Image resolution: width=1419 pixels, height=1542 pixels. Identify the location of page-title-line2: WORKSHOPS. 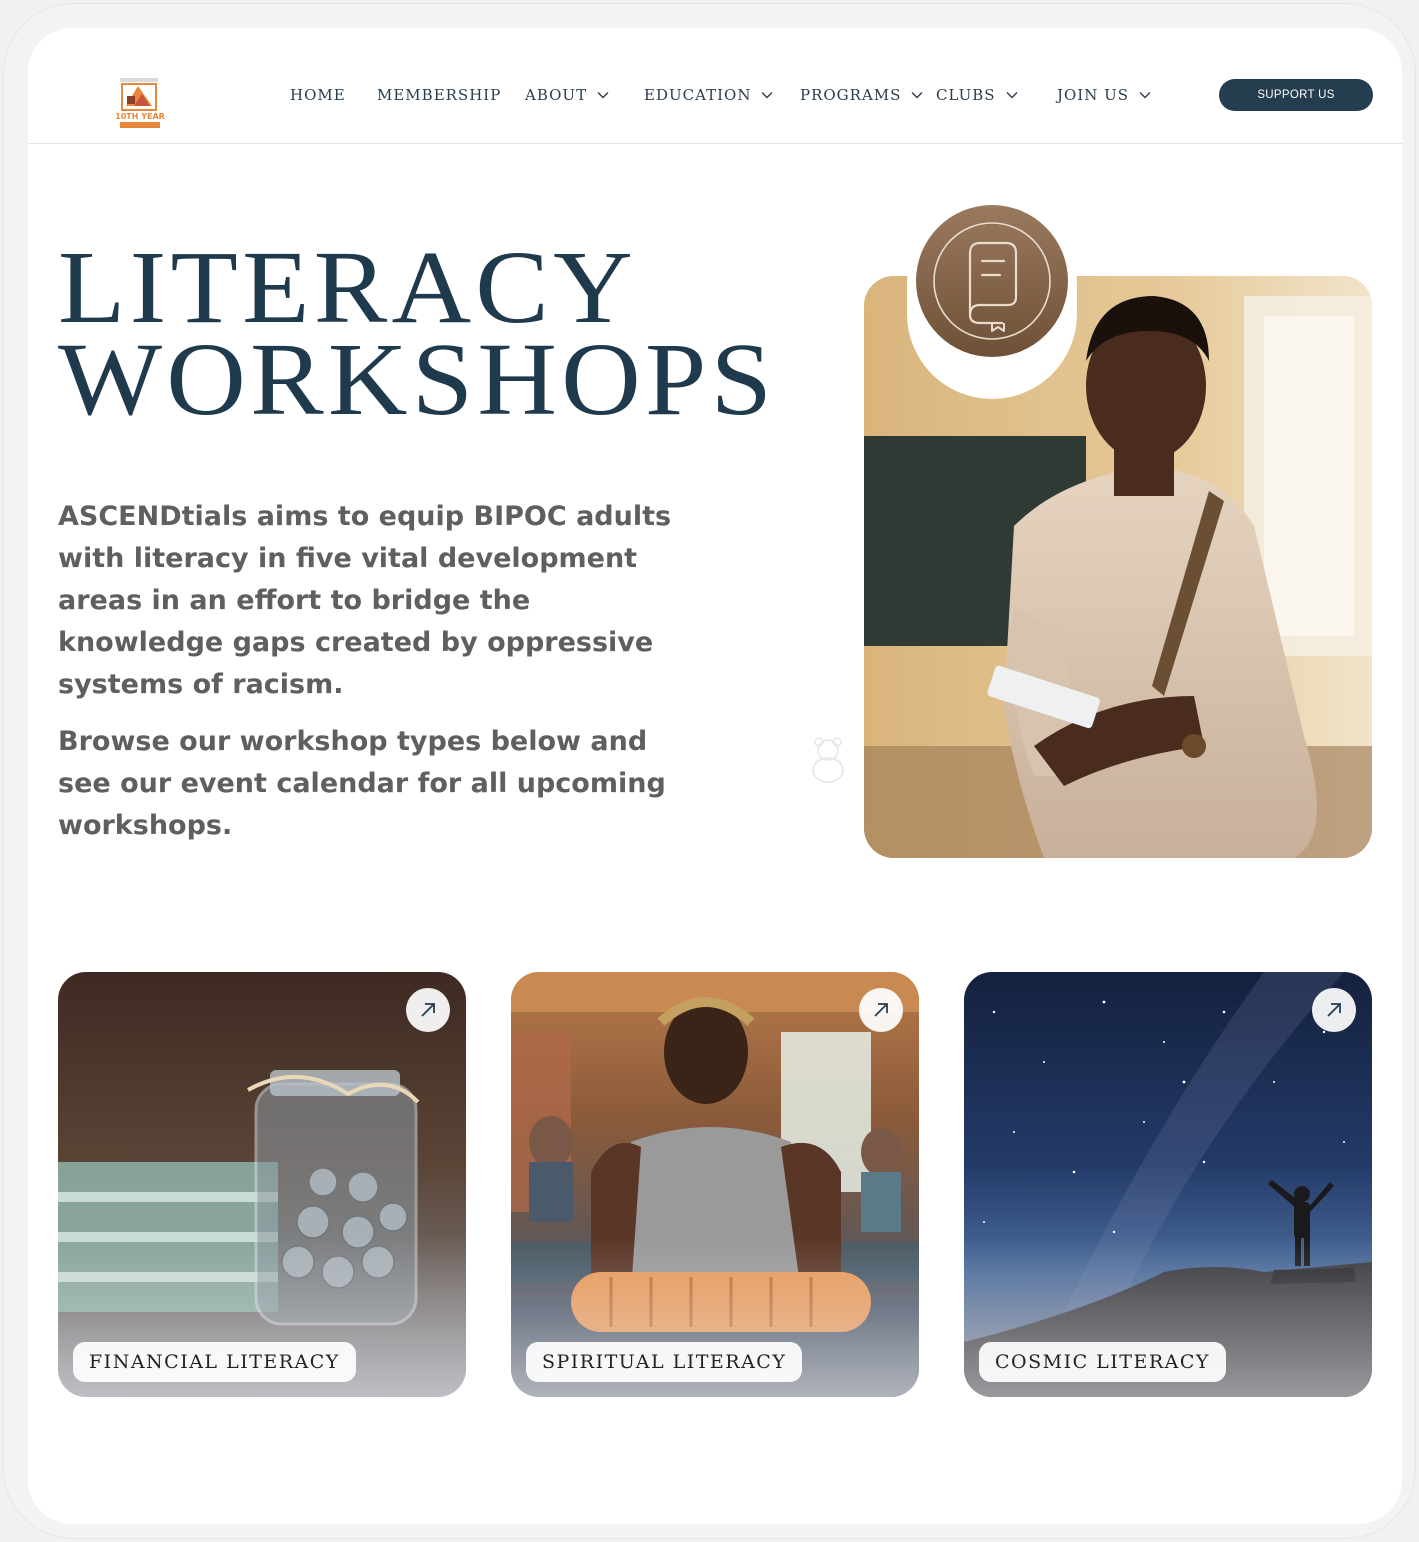
(417, 379).